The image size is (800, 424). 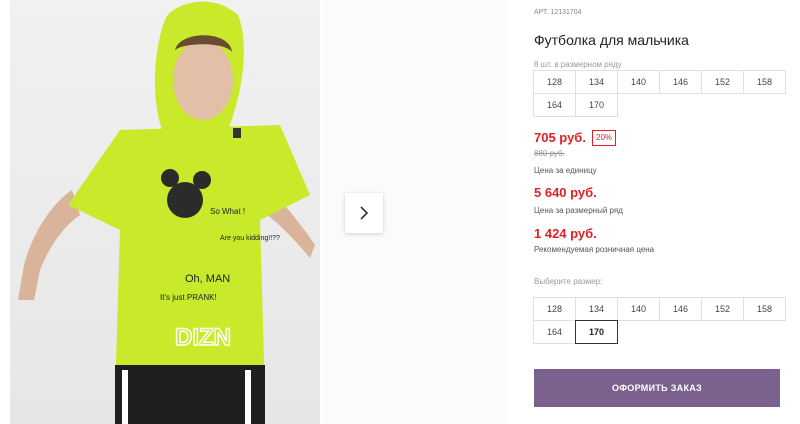 What do you see at coordinates (604, 138) in the screenshot?
I see `discount-badge: 20%` at bounding box center [604, 138].